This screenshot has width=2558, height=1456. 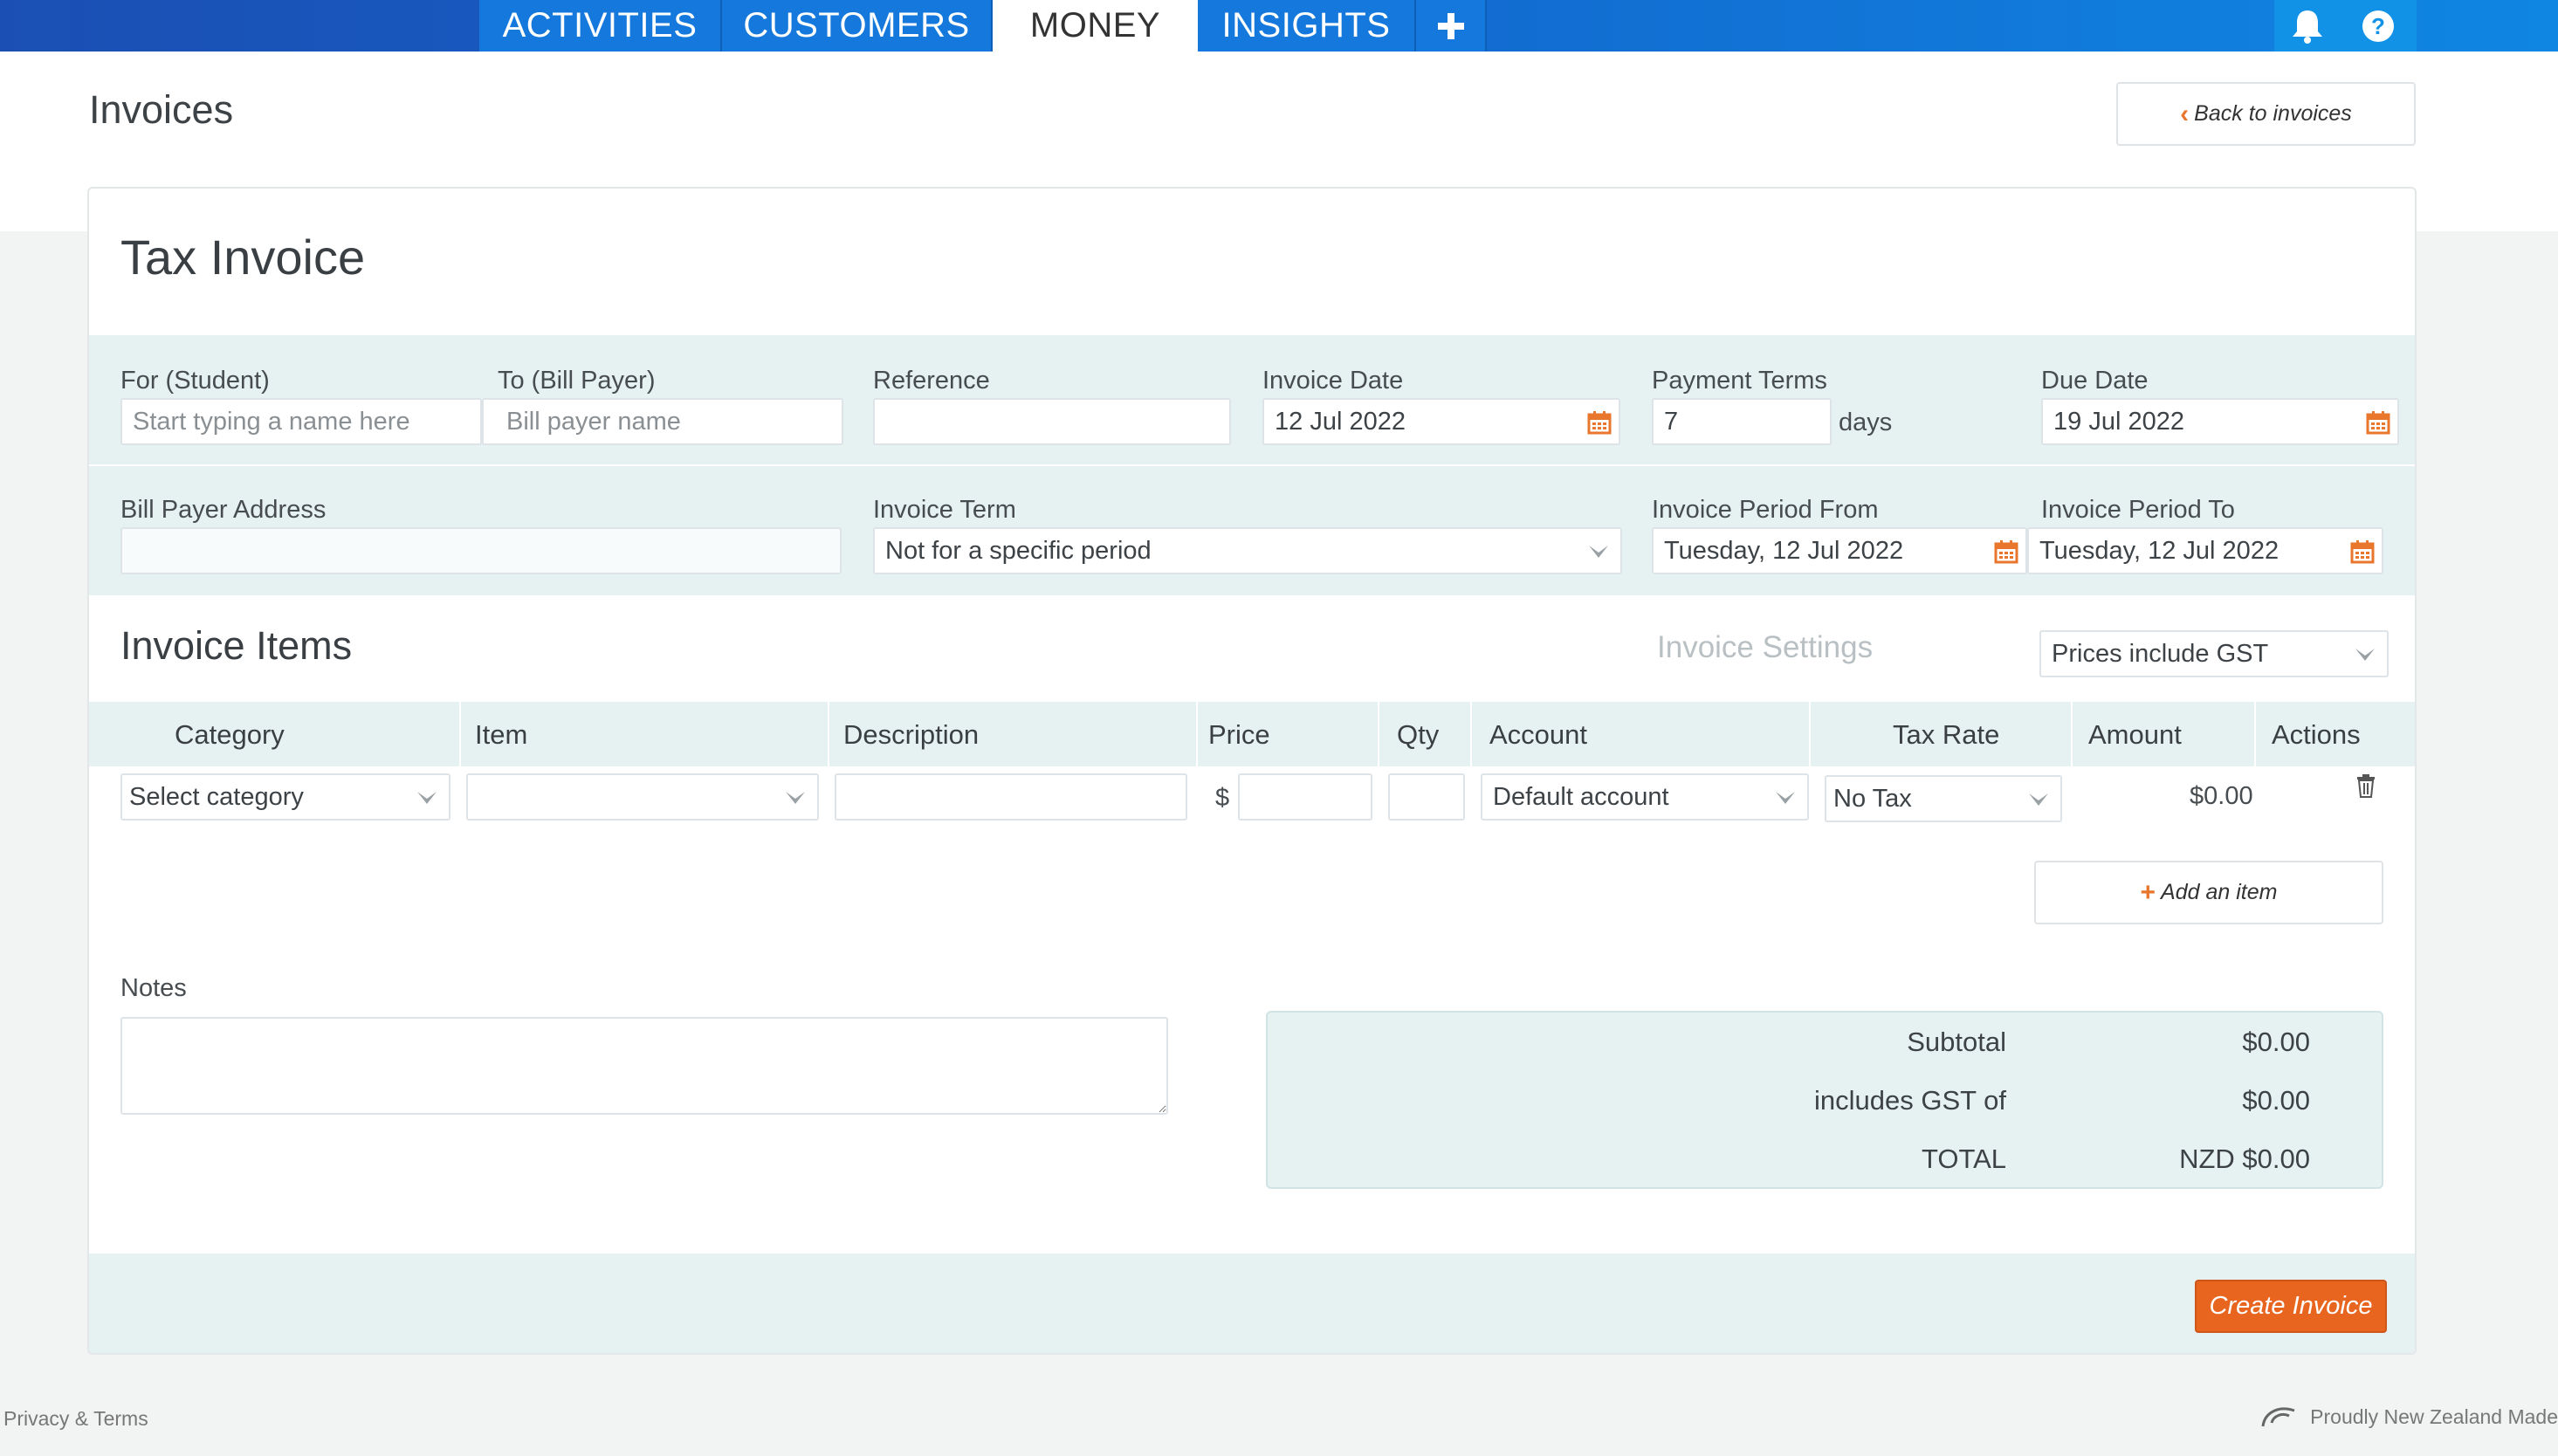 I want to click on subtotal-label: Subtotal, so click(x=1956, y=1042).